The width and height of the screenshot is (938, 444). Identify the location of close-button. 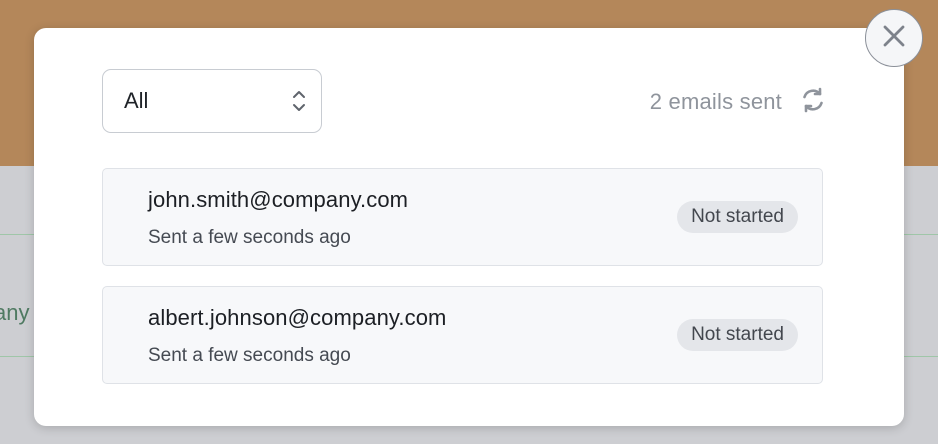
(894, 38).